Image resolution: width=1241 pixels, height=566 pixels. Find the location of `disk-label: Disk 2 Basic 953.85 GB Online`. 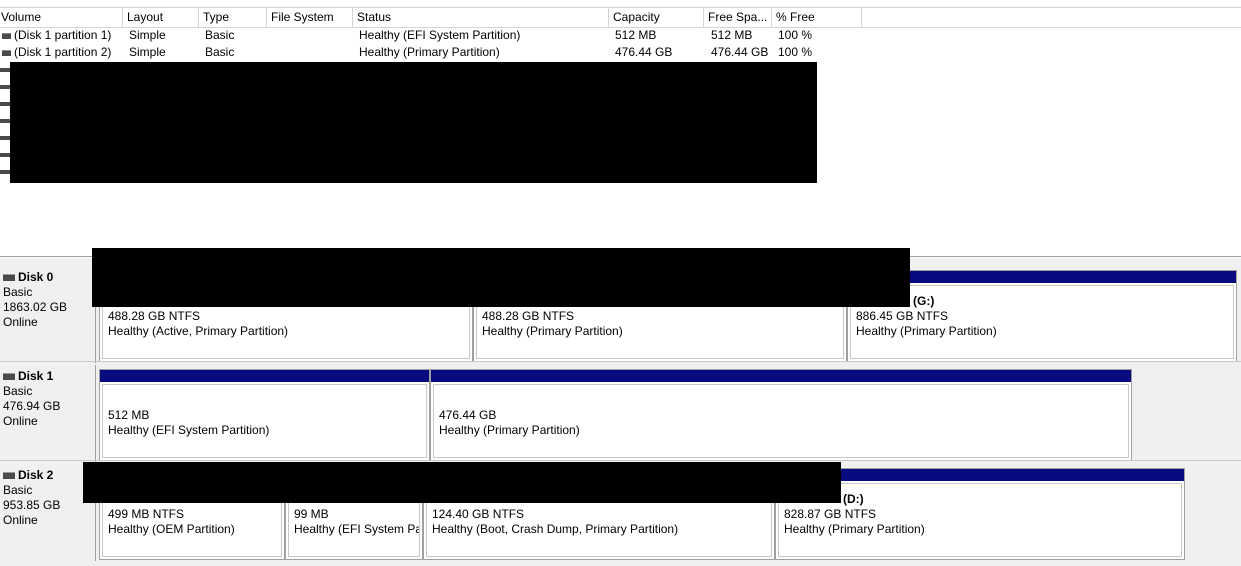

disk-label: Disk 2 Basic 953.85 GB Online is located at coordinates (48, 512).